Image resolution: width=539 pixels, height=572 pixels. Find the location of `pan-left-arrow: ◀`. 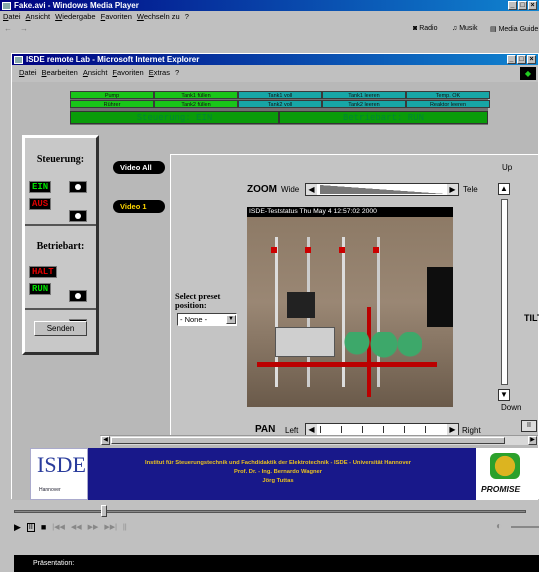

pan-left-arrow: ◀ is located at coordinates (311, 429).